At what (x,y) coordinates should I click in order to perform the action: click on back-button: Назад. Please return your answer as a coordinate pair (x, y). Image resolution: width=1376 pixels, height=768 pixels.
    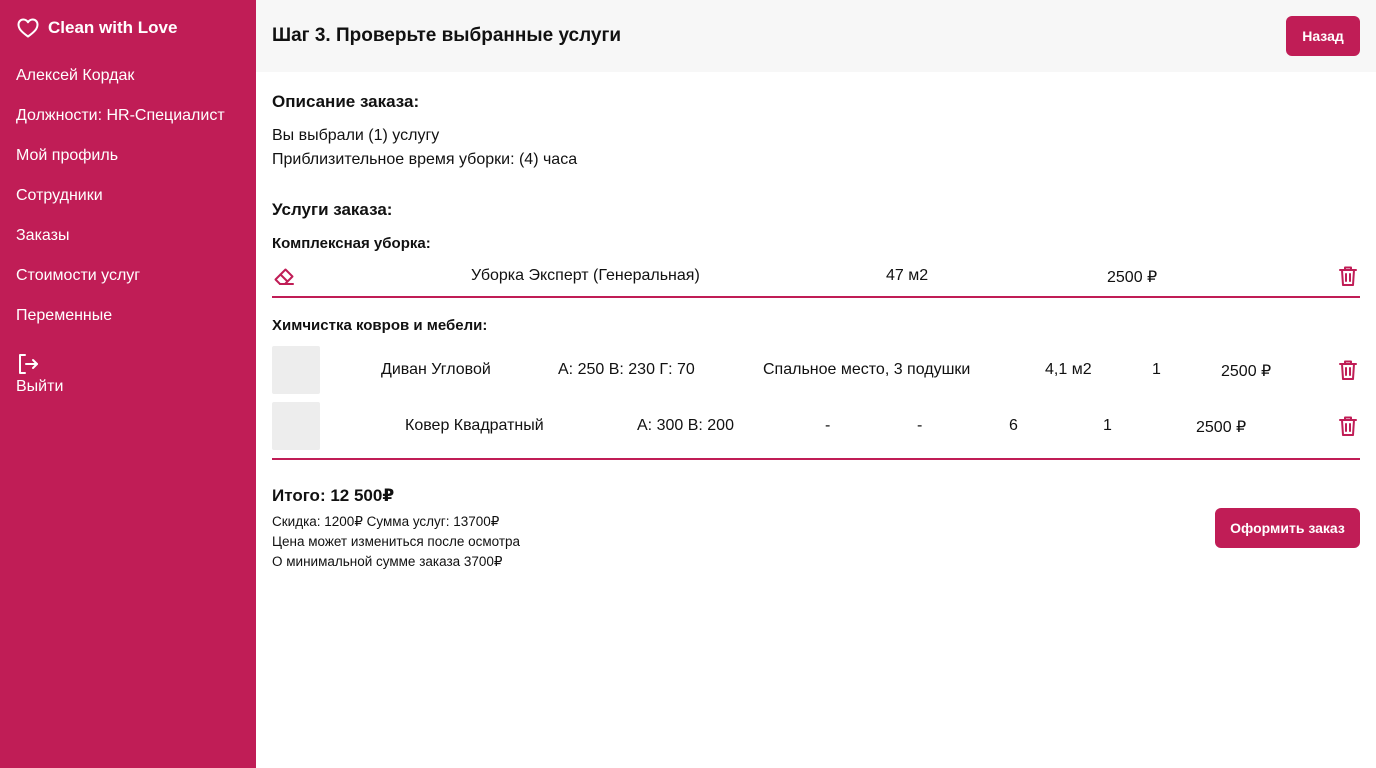
    Looking at the image, I should click on (1323, 36).